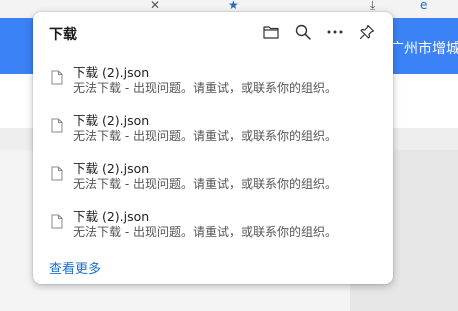 The image size is (458, 311). I want to click on folder-icon, so click(271, 32).